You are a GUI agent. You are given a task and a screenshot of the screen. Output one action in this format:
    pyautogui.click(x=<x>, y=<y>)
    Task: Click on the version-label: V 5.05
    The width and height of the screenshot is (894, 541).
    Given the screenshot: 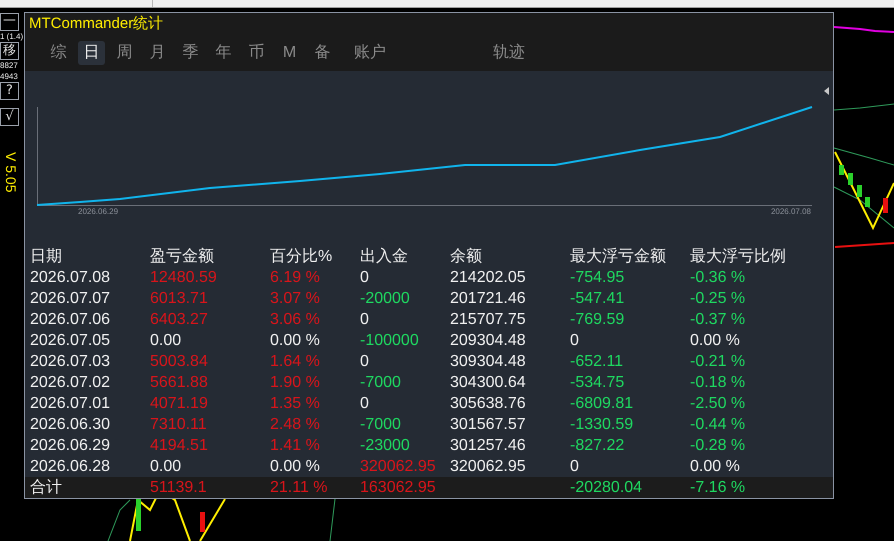 What is the action you would take?
    pyautogui.click(x=11, y=172)
    